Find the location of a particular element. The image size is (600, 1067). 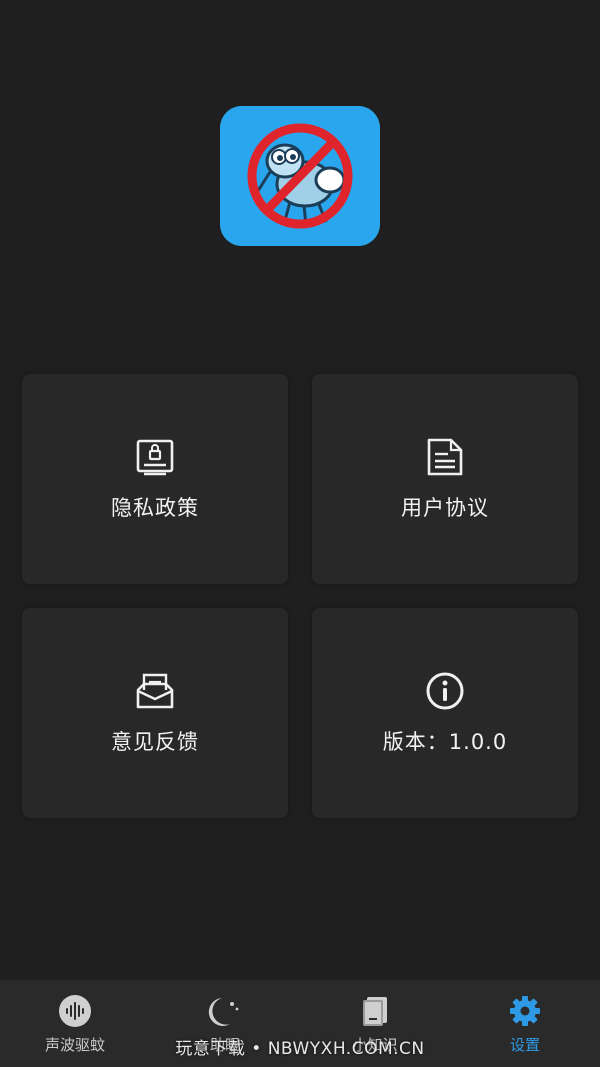

version-label: 版本：1.0.0 is located at coordinates (445, 742).